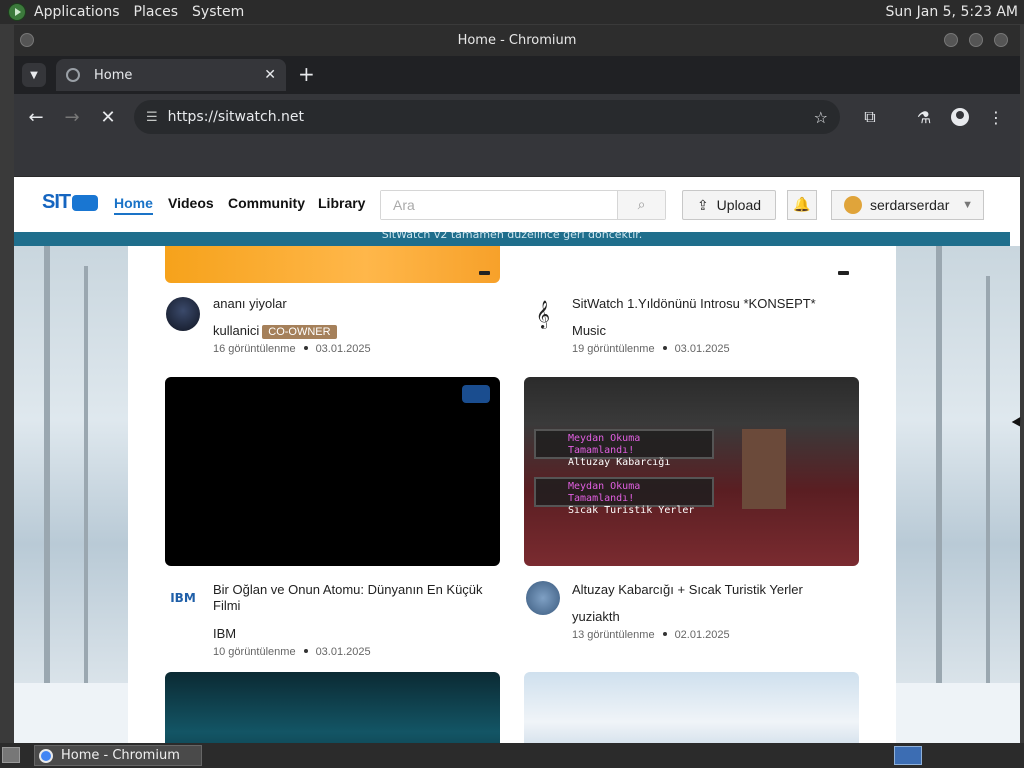 This screenshot has height=768, width=1024. What do you see at coordinates (108, 117) in the screenshot?
I see `stop-loading-icon: ✕` at bounding box center [108, 117].